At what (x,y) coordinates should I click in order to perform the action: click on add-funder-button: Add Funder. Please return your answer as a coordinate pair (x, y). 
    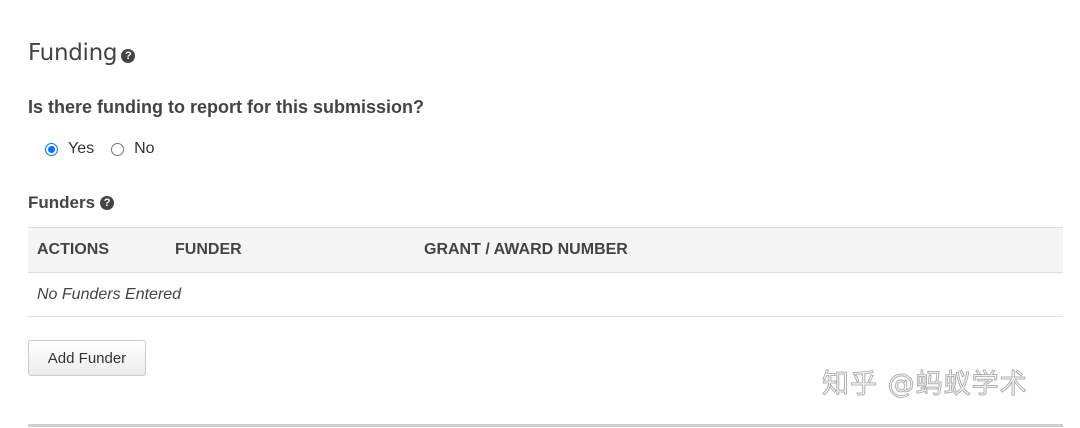
    Looking at the image, I should click on (87, 358).